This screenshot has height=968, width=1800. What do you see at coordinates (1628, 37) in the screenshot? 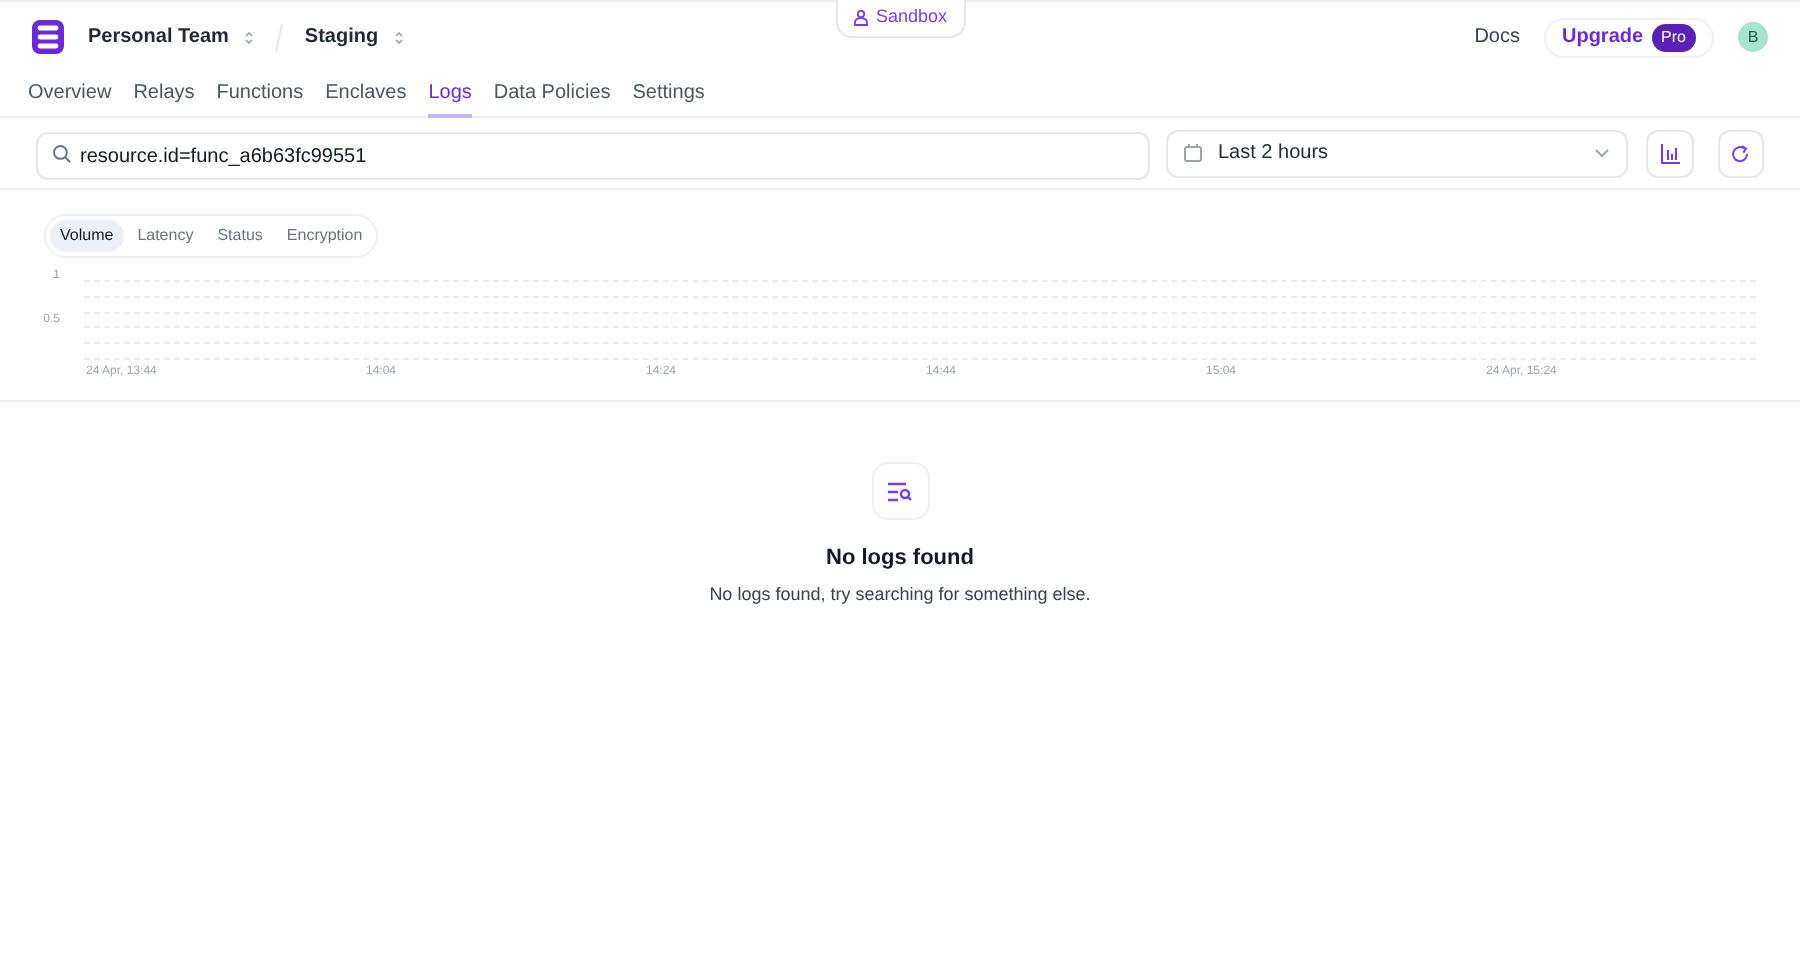
I see `upgrade-button: Upgrade Pro` at bounding box center [1628, 37].